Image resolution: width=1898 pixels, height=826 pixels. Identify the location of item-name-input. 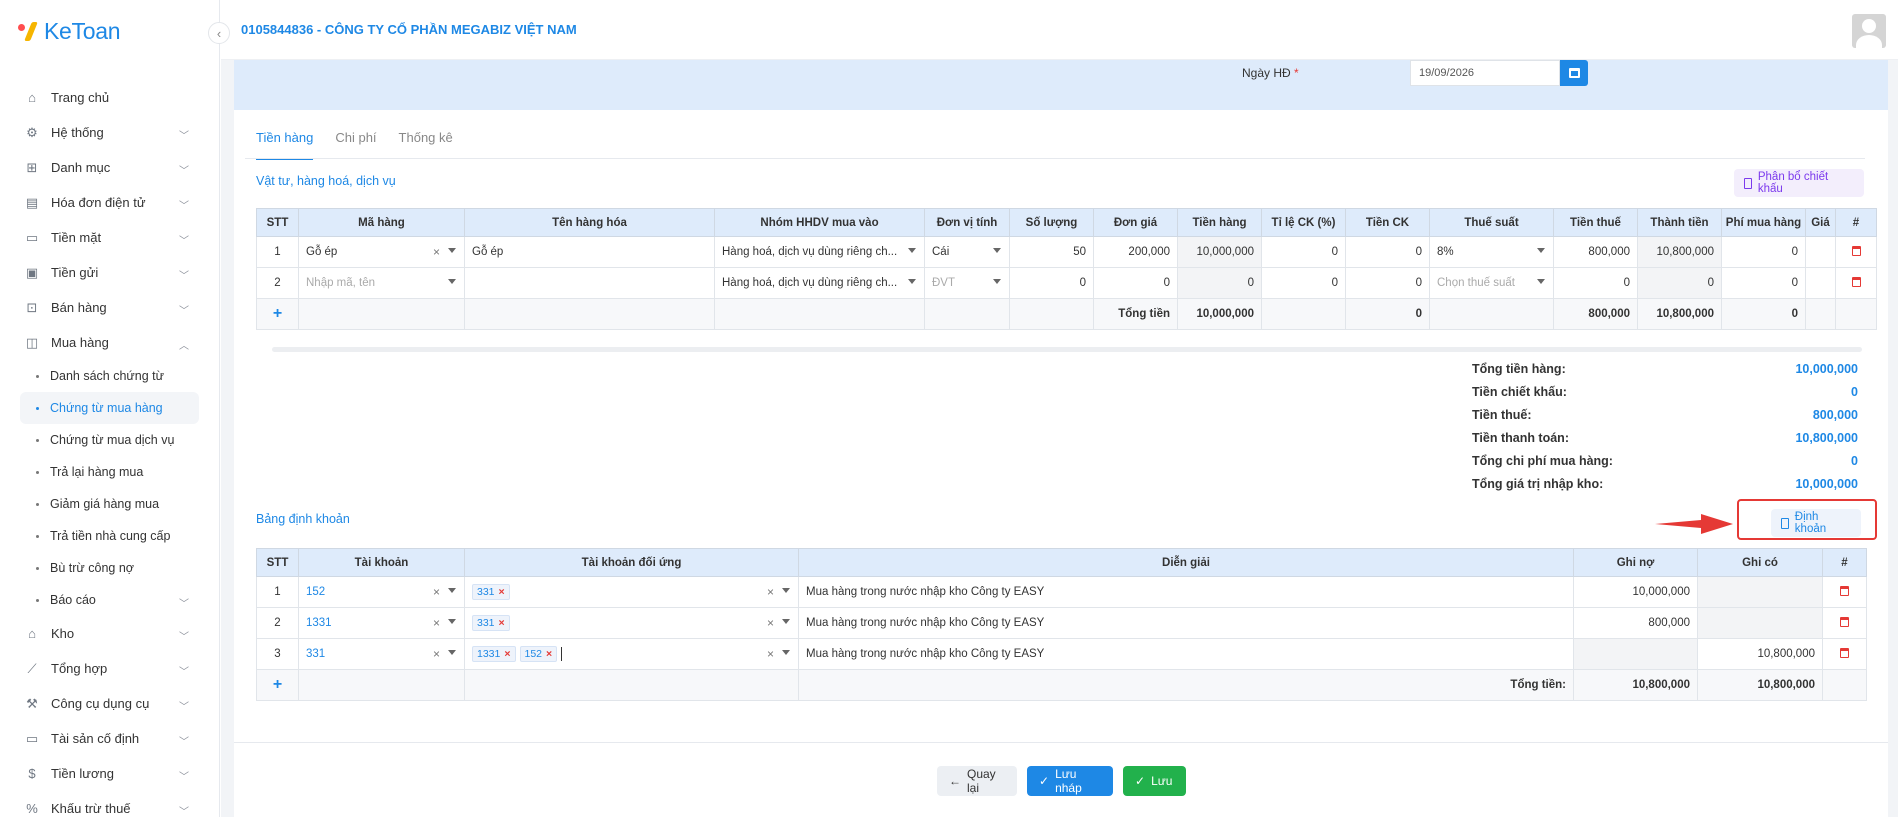
(589, 283).